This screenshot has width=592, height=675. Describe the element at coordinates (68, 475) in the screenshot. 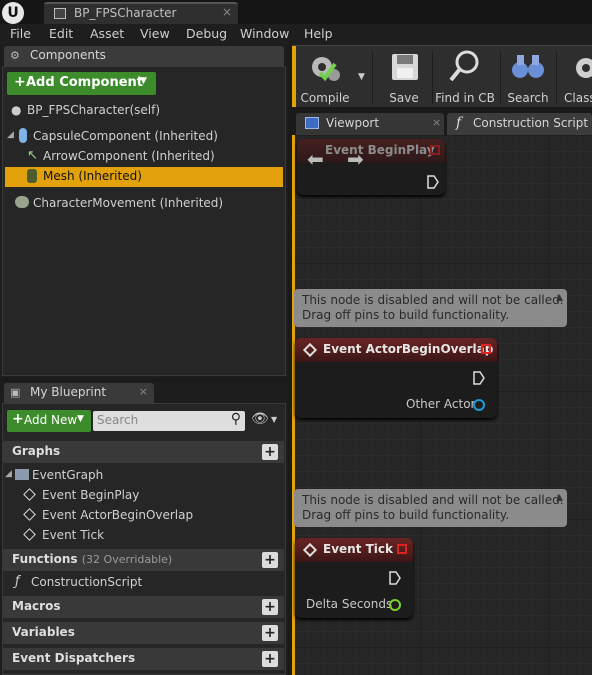

I see `graph-item-label: EventGraph` at that location.